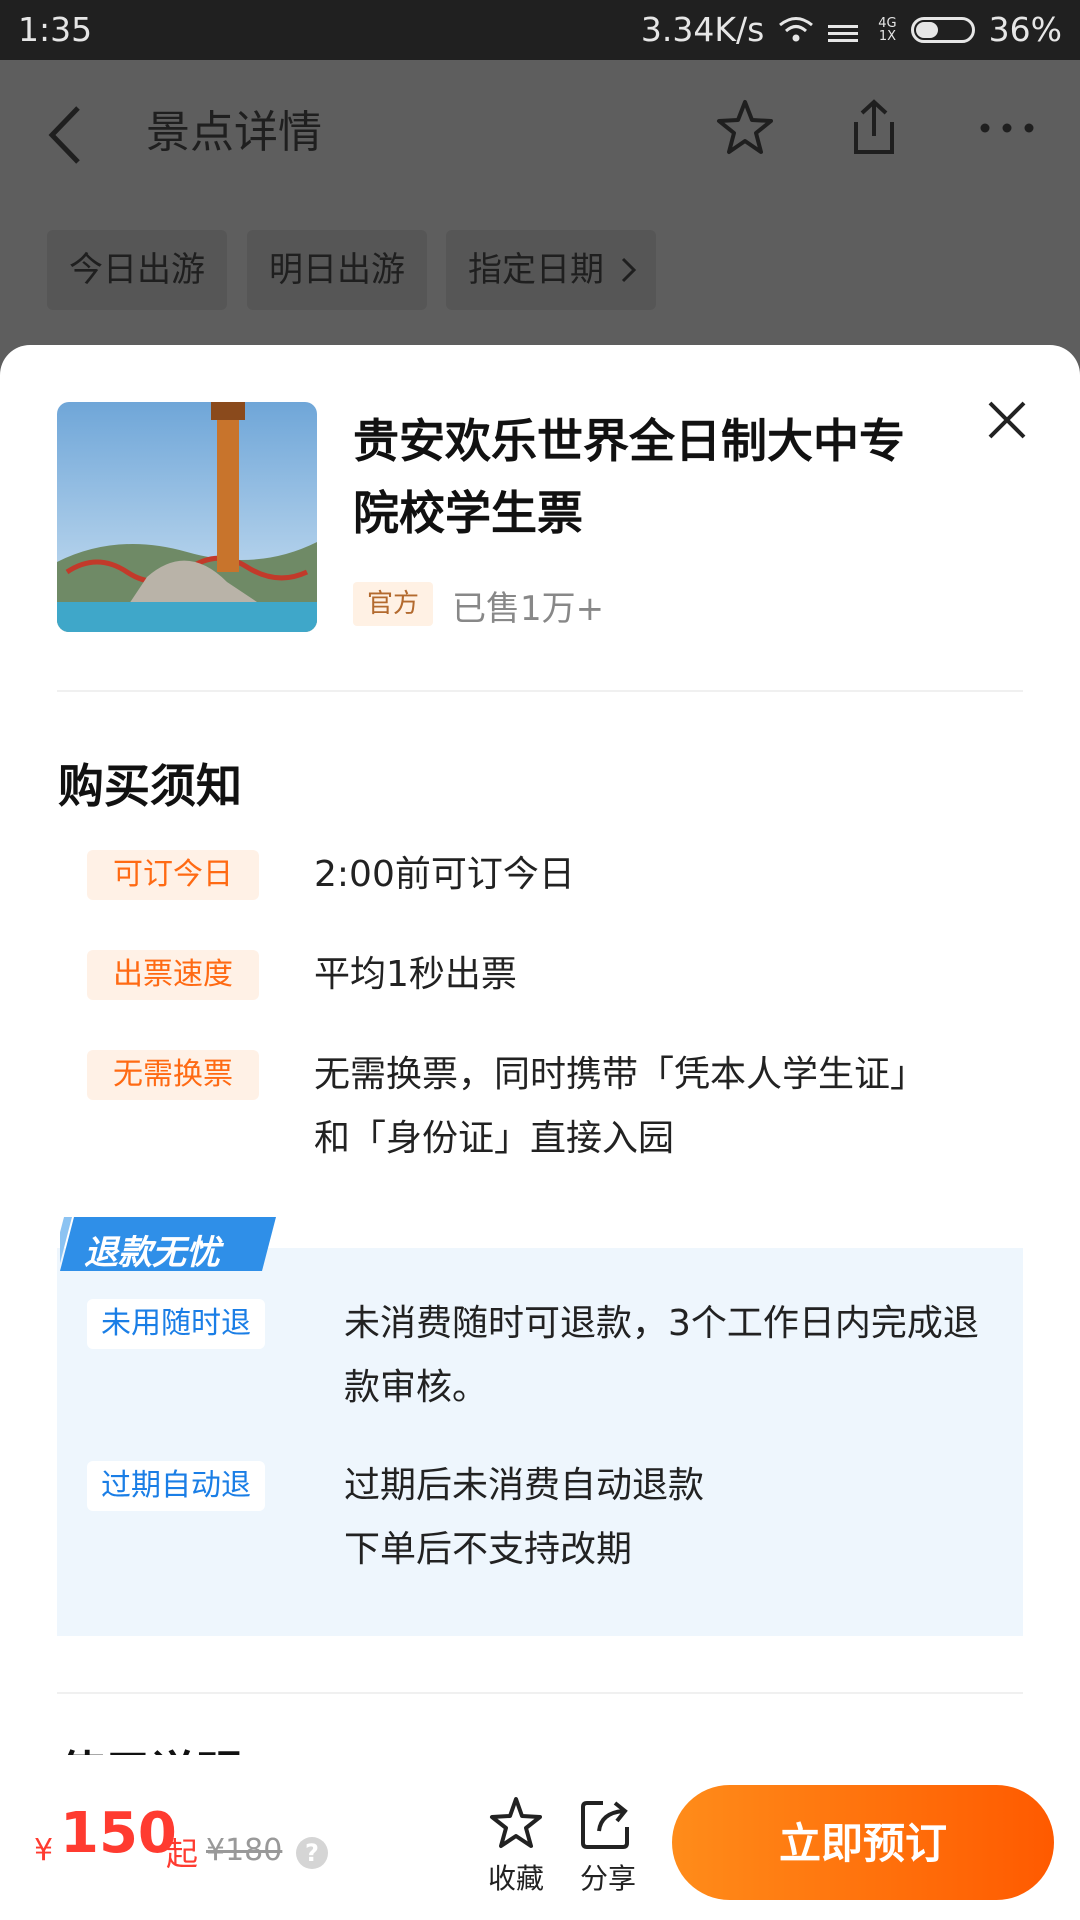 This screenshot has width=1080, height=1920. What do you see at coordinates (152, 1253) in the screenshot?
I see `refund-banner-label: 退款无忧` at bounding box center [152, 1253].